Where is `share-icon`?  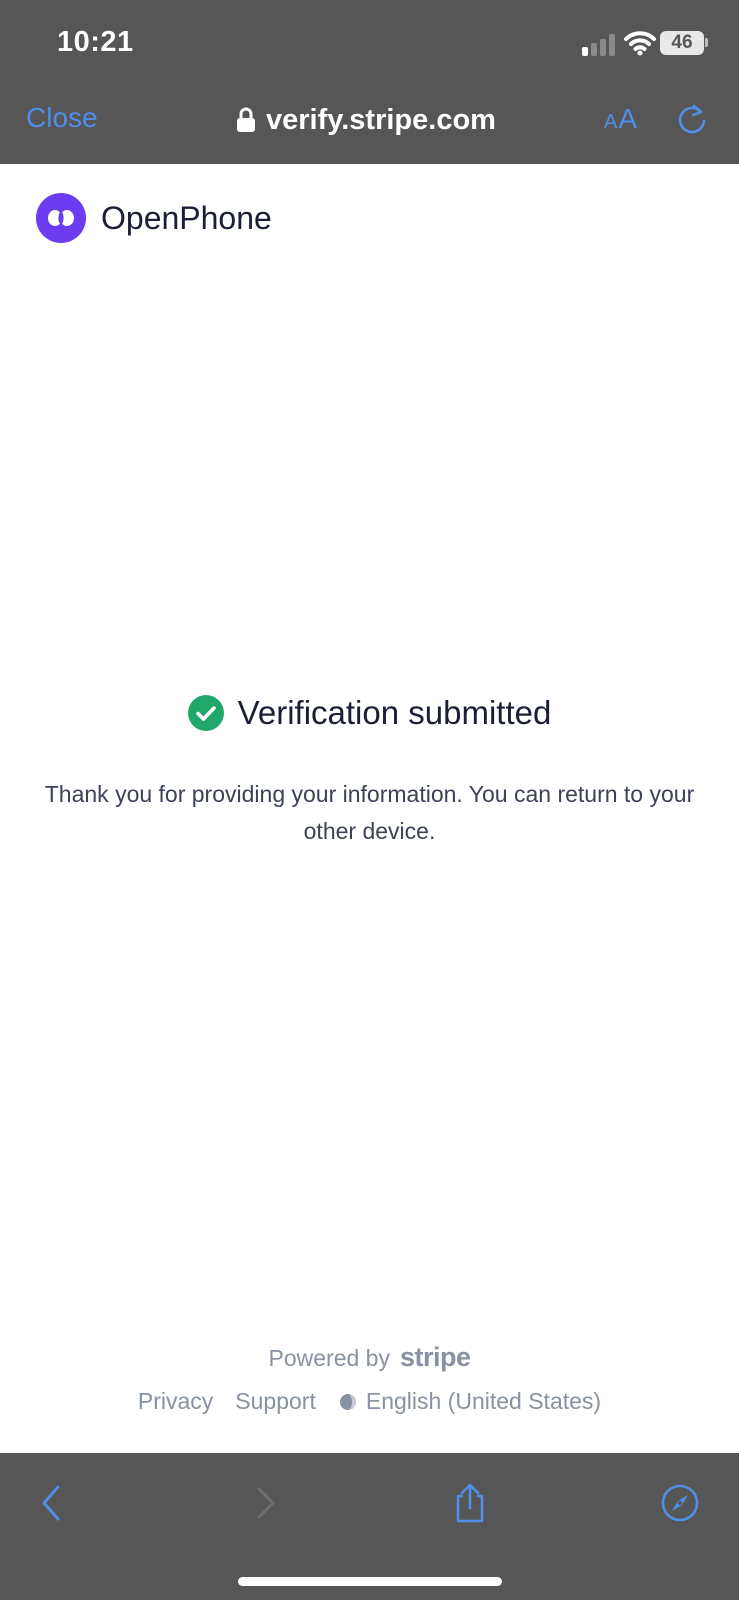 share-icon is located at coordinates (470, 1503).